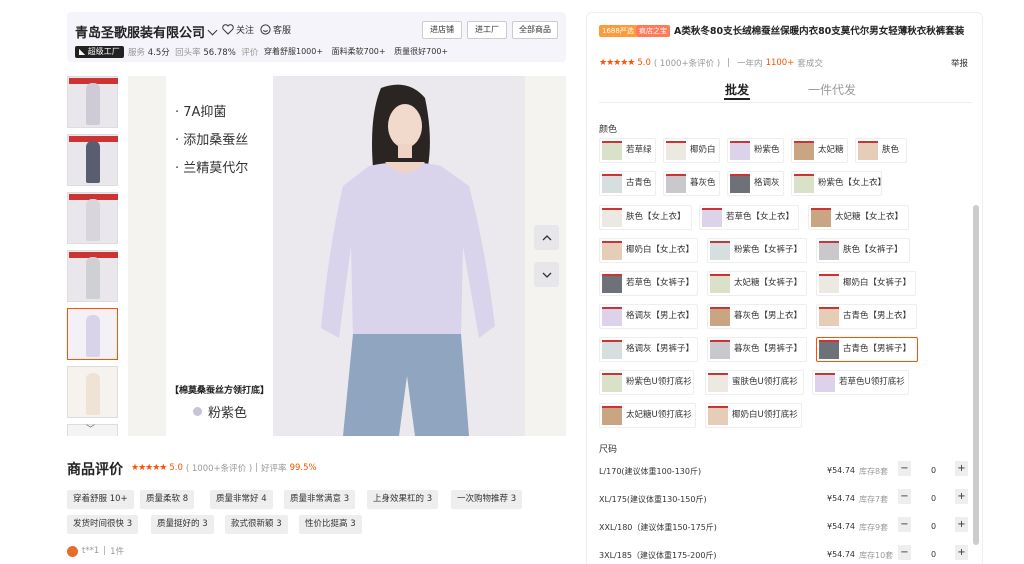 Image resolution: width=1024 pixels, height=564 pixels. I want to click on customer-service-button: 客服, so click(275, 29).